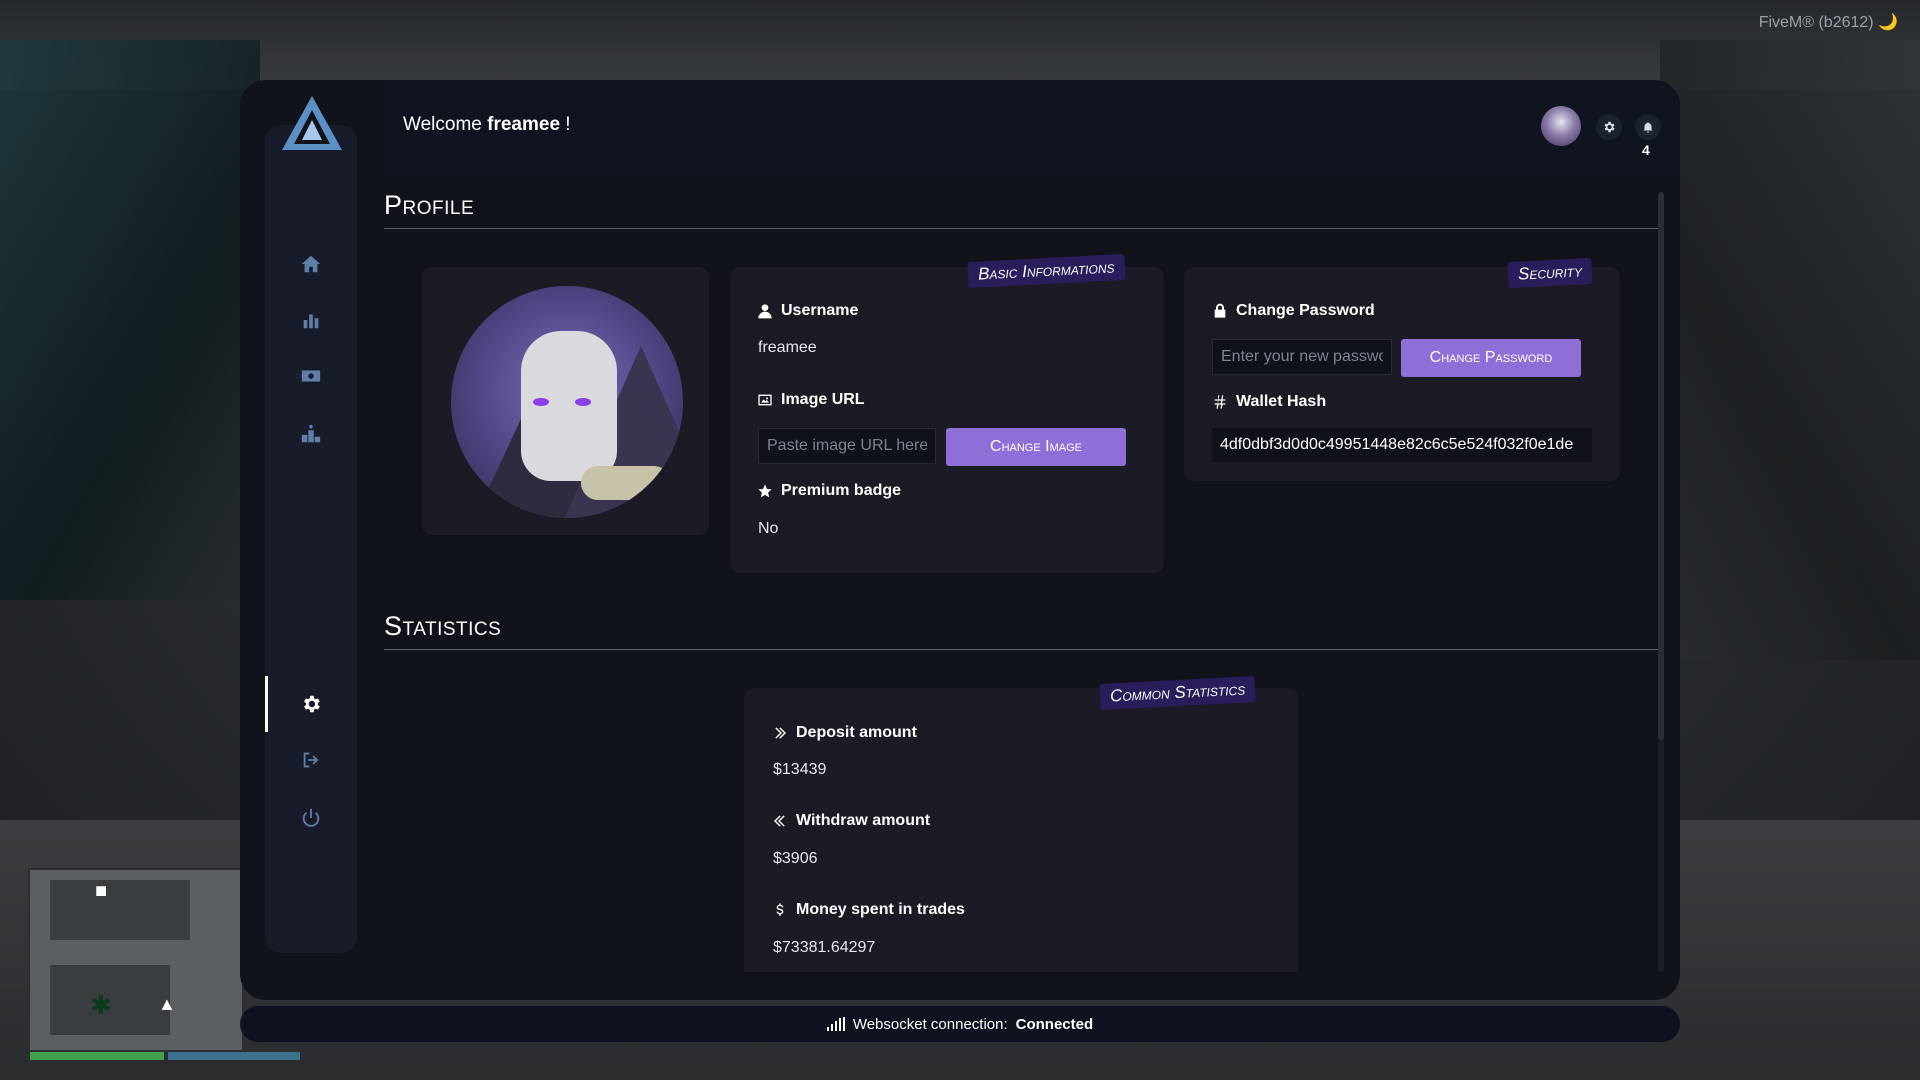  I want to click on wallet-hash-label: Wallet Hash, so click(1269, 402).